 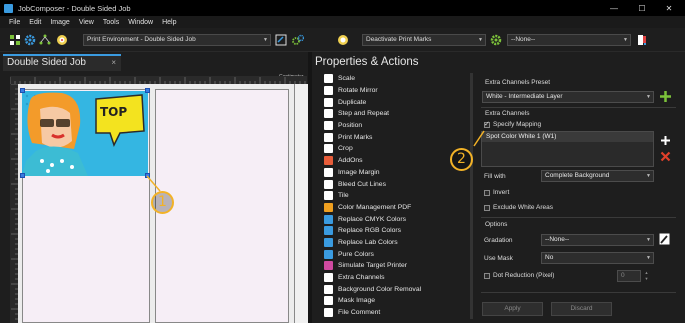 I want to click on action-item: File Comment, so click(x=399, y=313).